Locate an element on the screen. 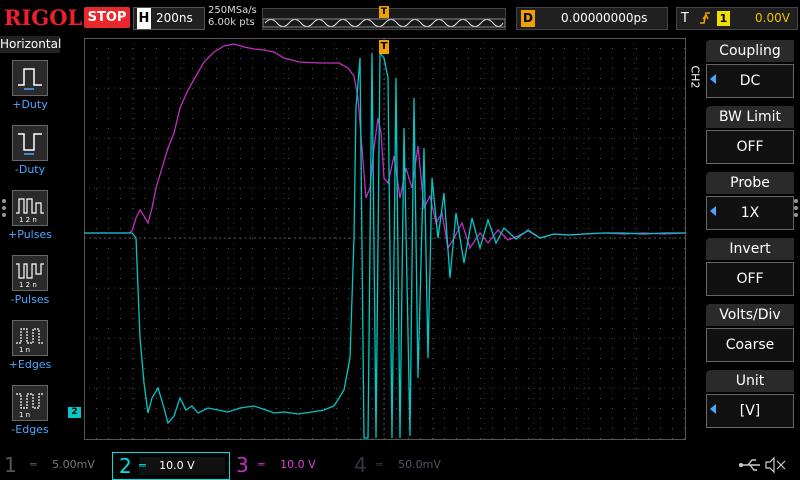  timebase-box: H 200ns is located at coordinates (169, 18).